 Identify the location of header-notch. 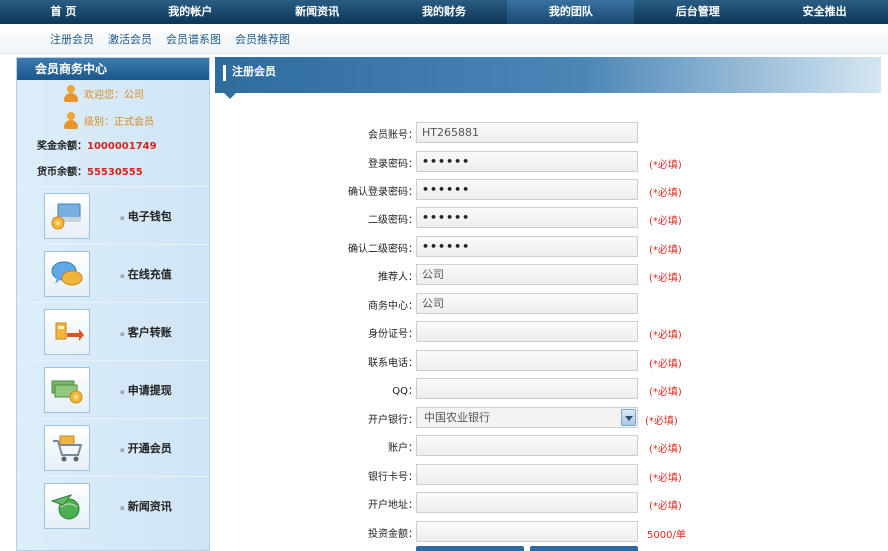
(230, 96).